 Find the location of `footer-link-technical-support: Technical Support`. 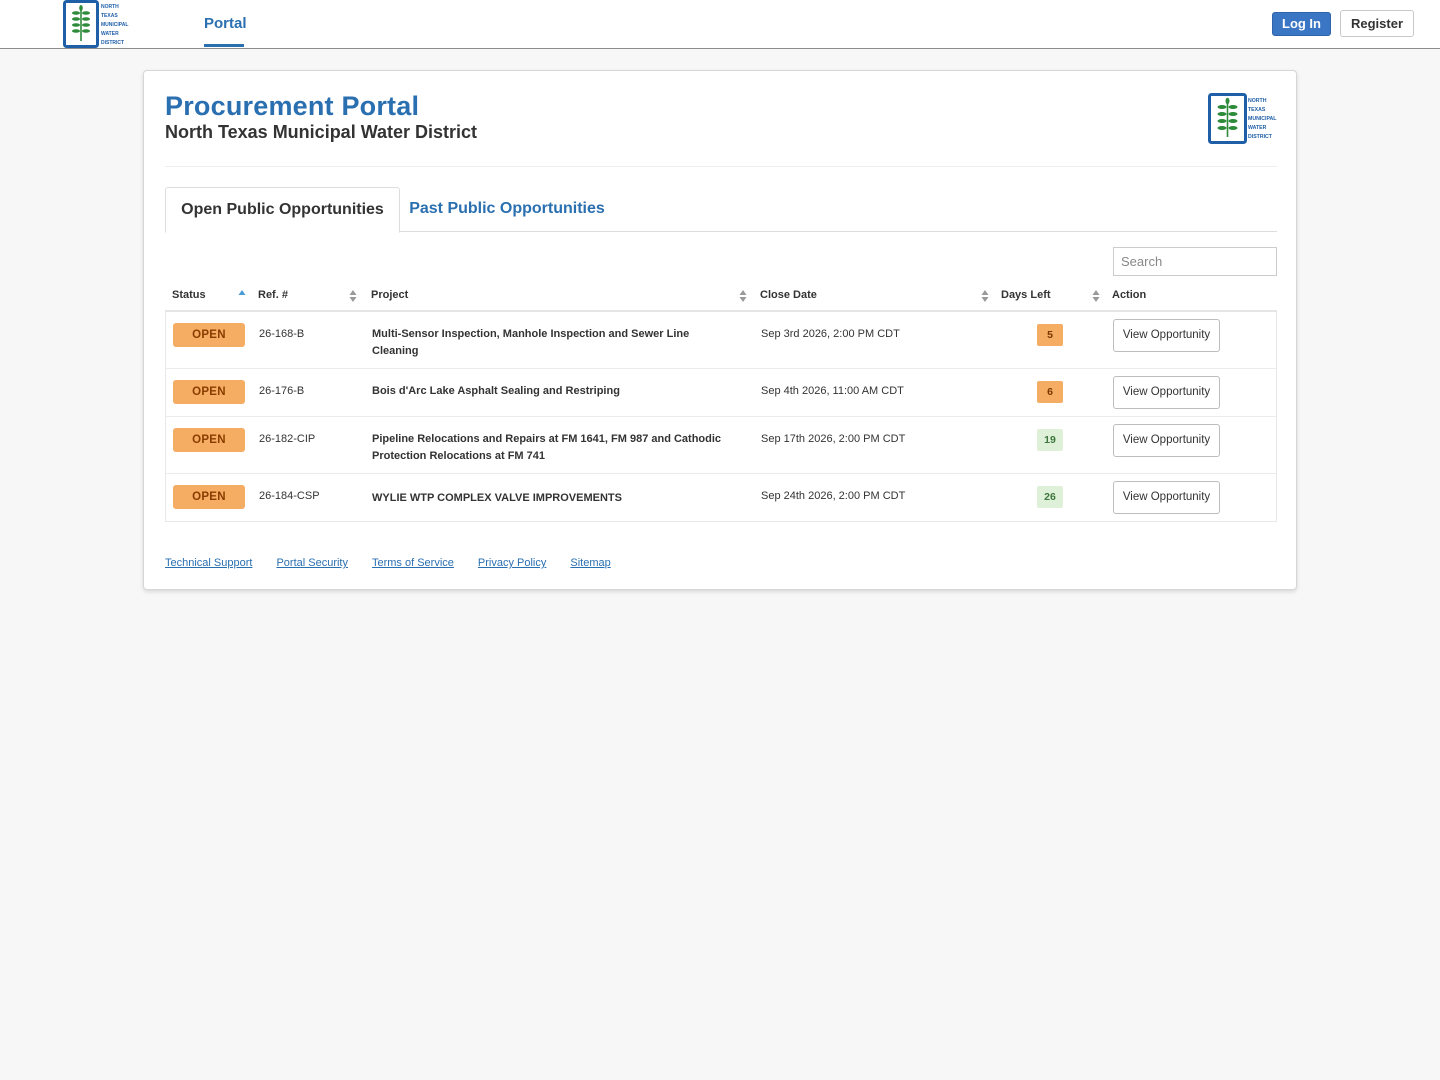

footer-link-technical-support: Technical Support is located at coordinates (208, 565).